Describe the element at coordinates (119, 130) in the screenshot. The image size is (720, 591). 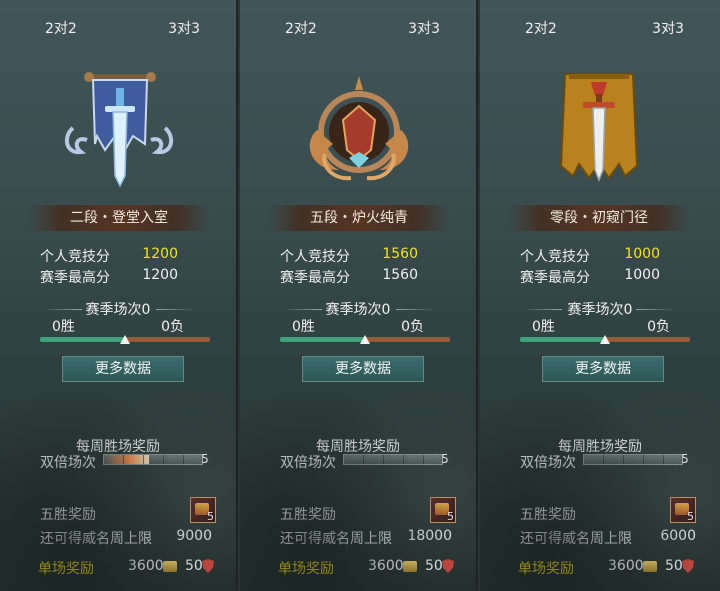
I see `blue-banner-sword-icon` at that location.